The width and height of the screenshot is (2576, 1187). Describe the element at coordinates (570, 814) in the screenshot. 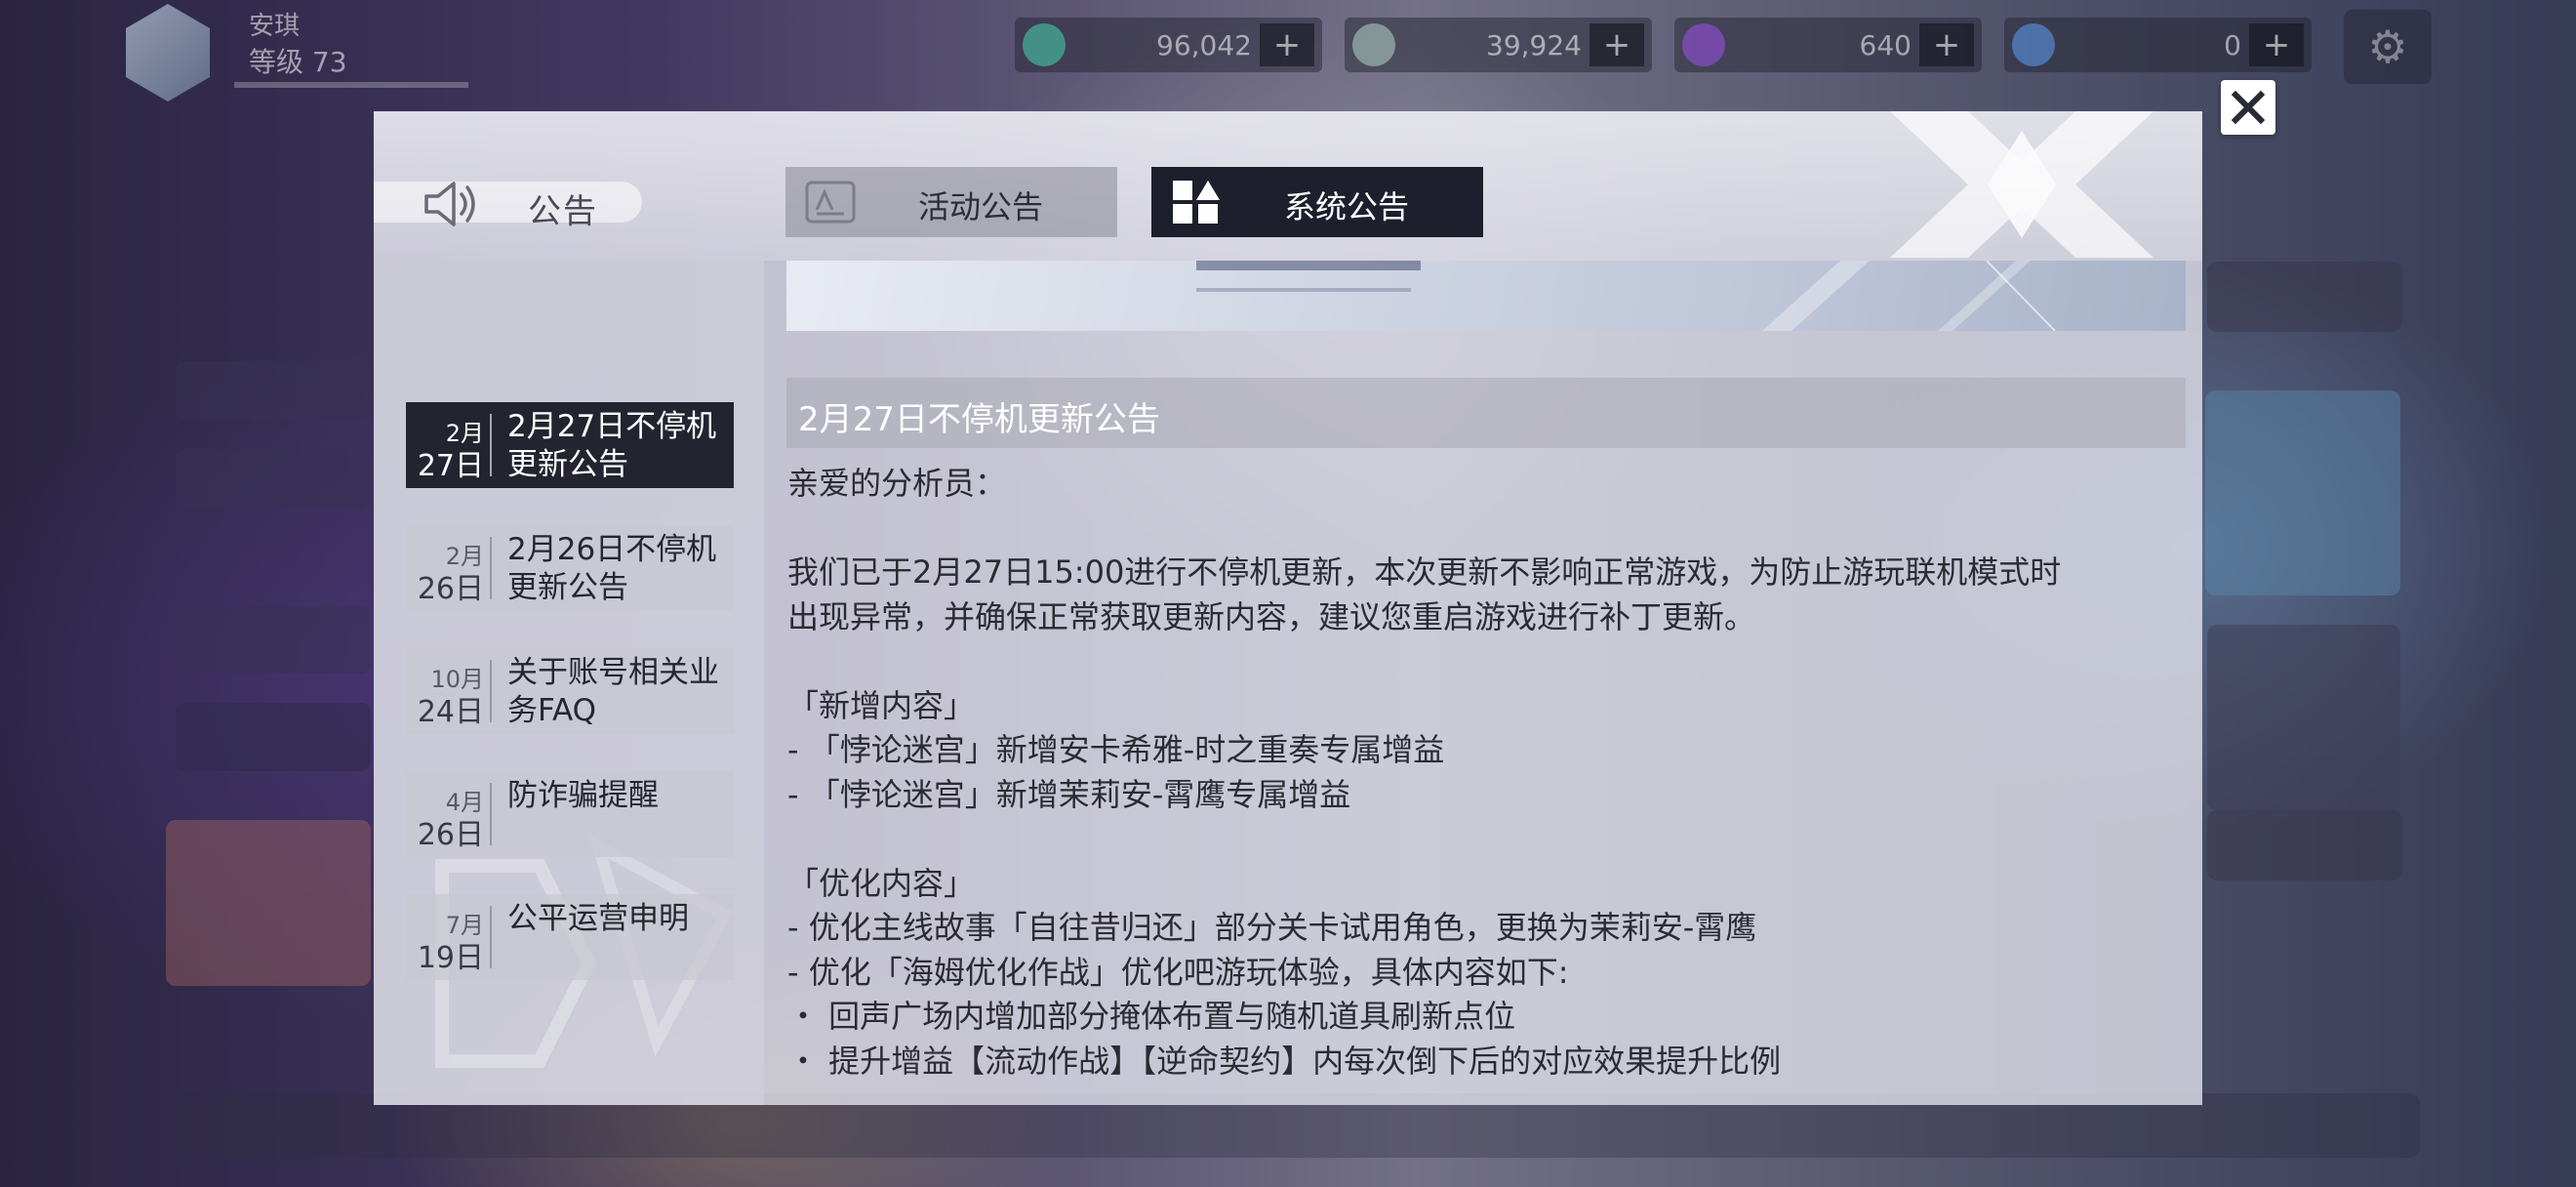

I see `list-item: 4月 26日 防诈骗提醒` at that location.